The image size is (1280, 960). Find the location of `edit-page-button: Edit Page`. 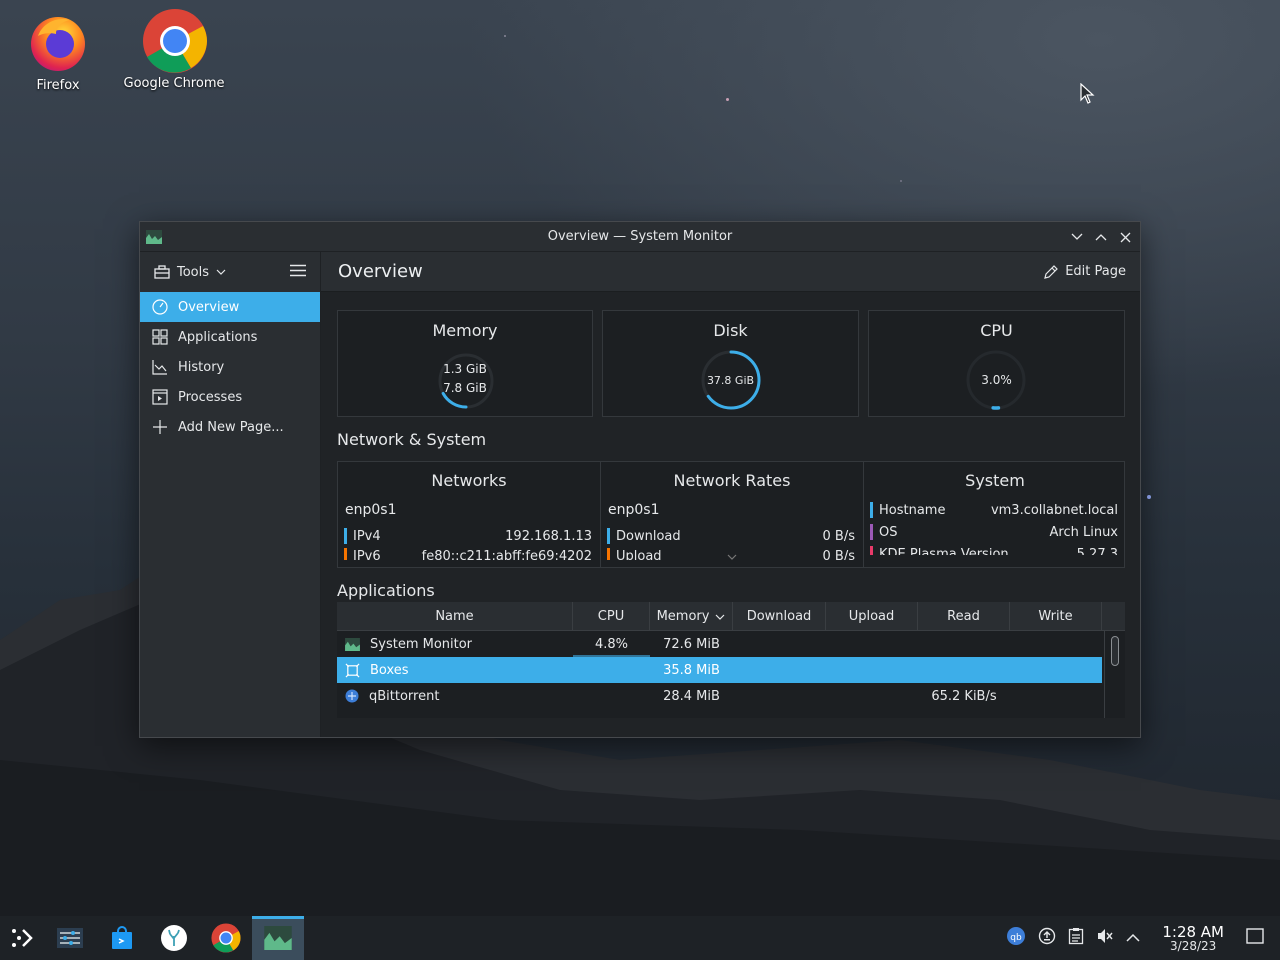

edit-page-button: Edit Page is located at coordinates (1084, 272).